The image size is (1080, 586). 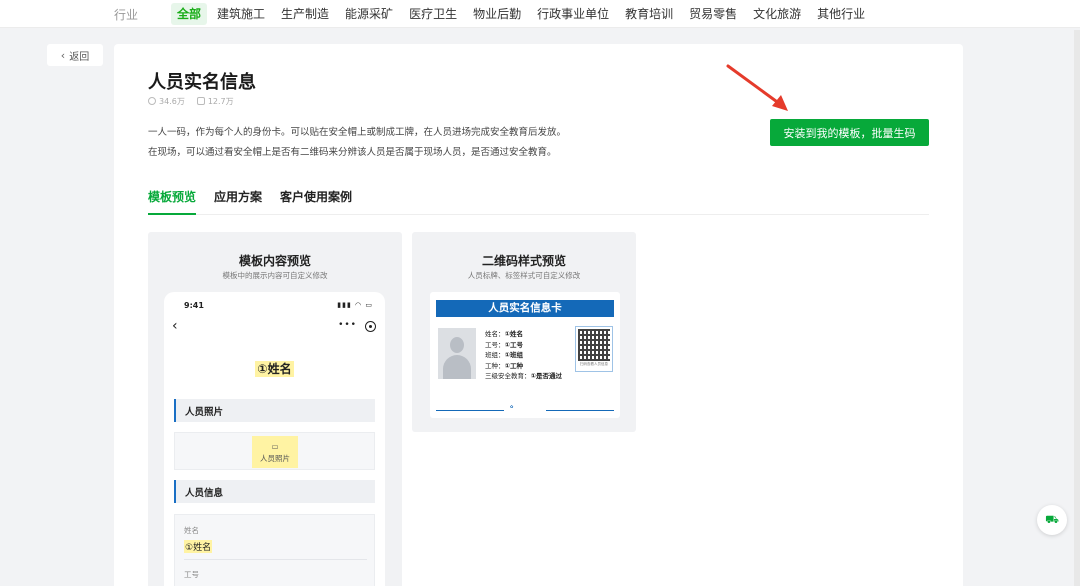 What do you see at coordinates (172, 198) in the screenshot?
I see `tab-template-preview: 模板预览` at bounding box center [172, 198].